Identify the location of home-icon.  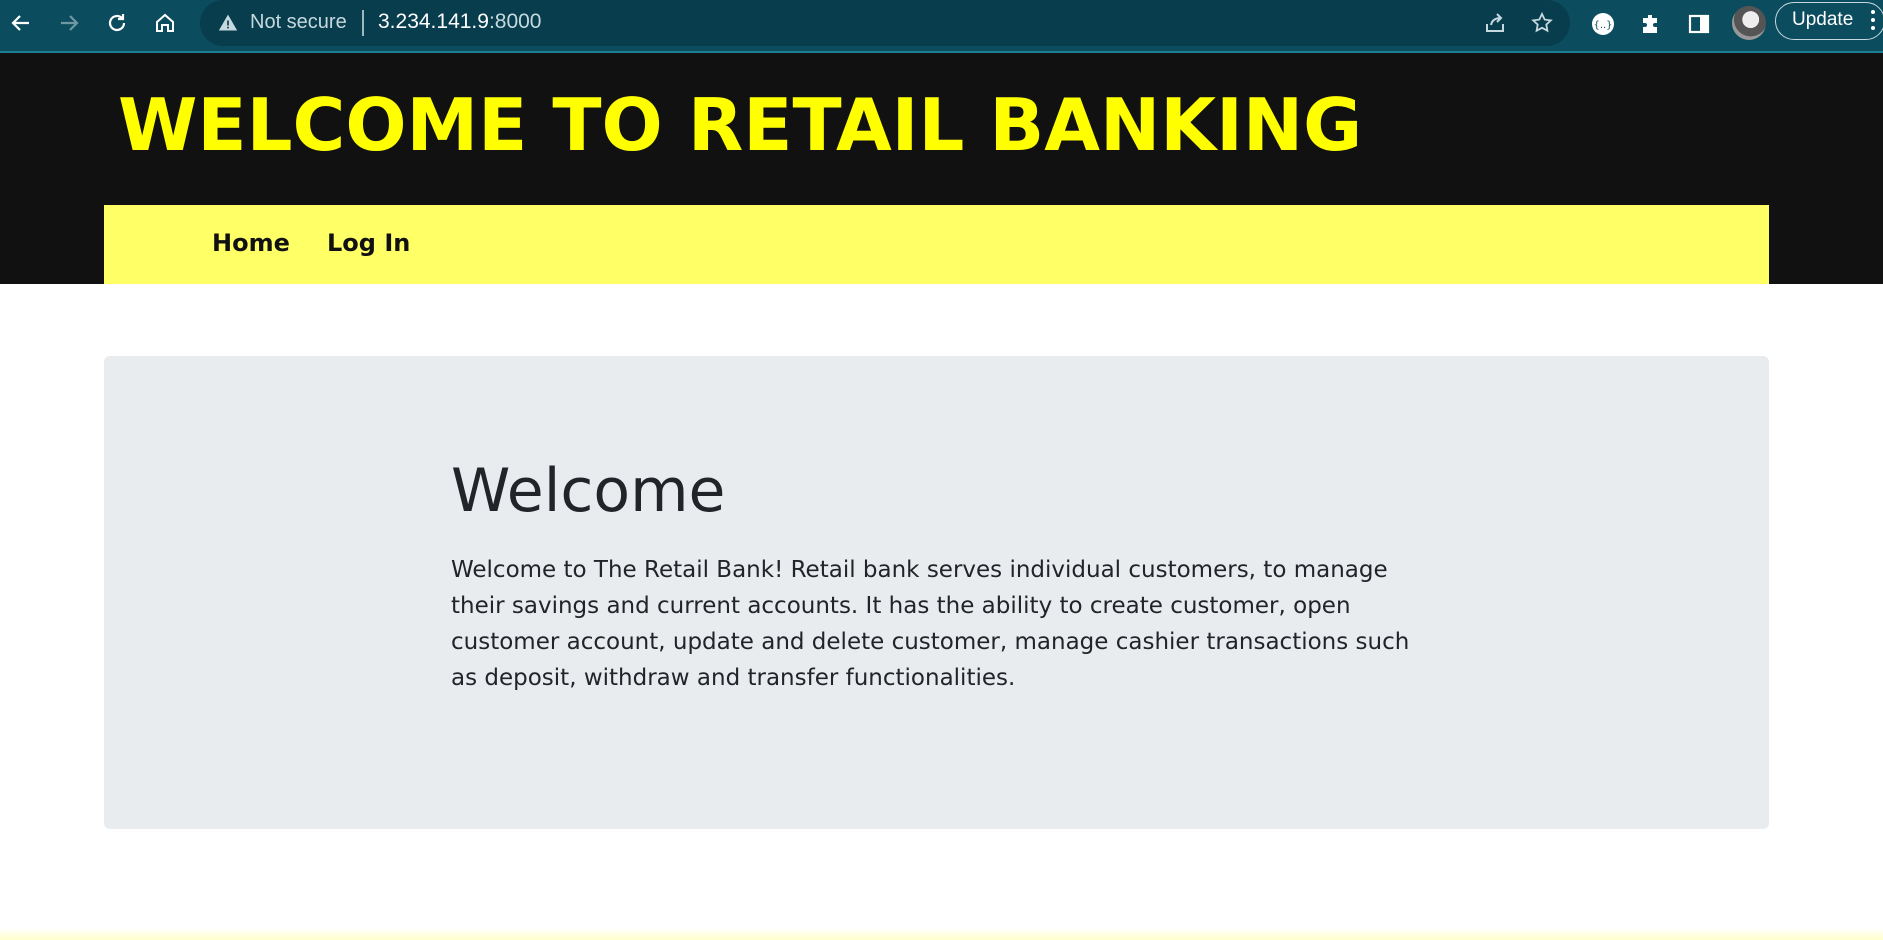
(165, 23).